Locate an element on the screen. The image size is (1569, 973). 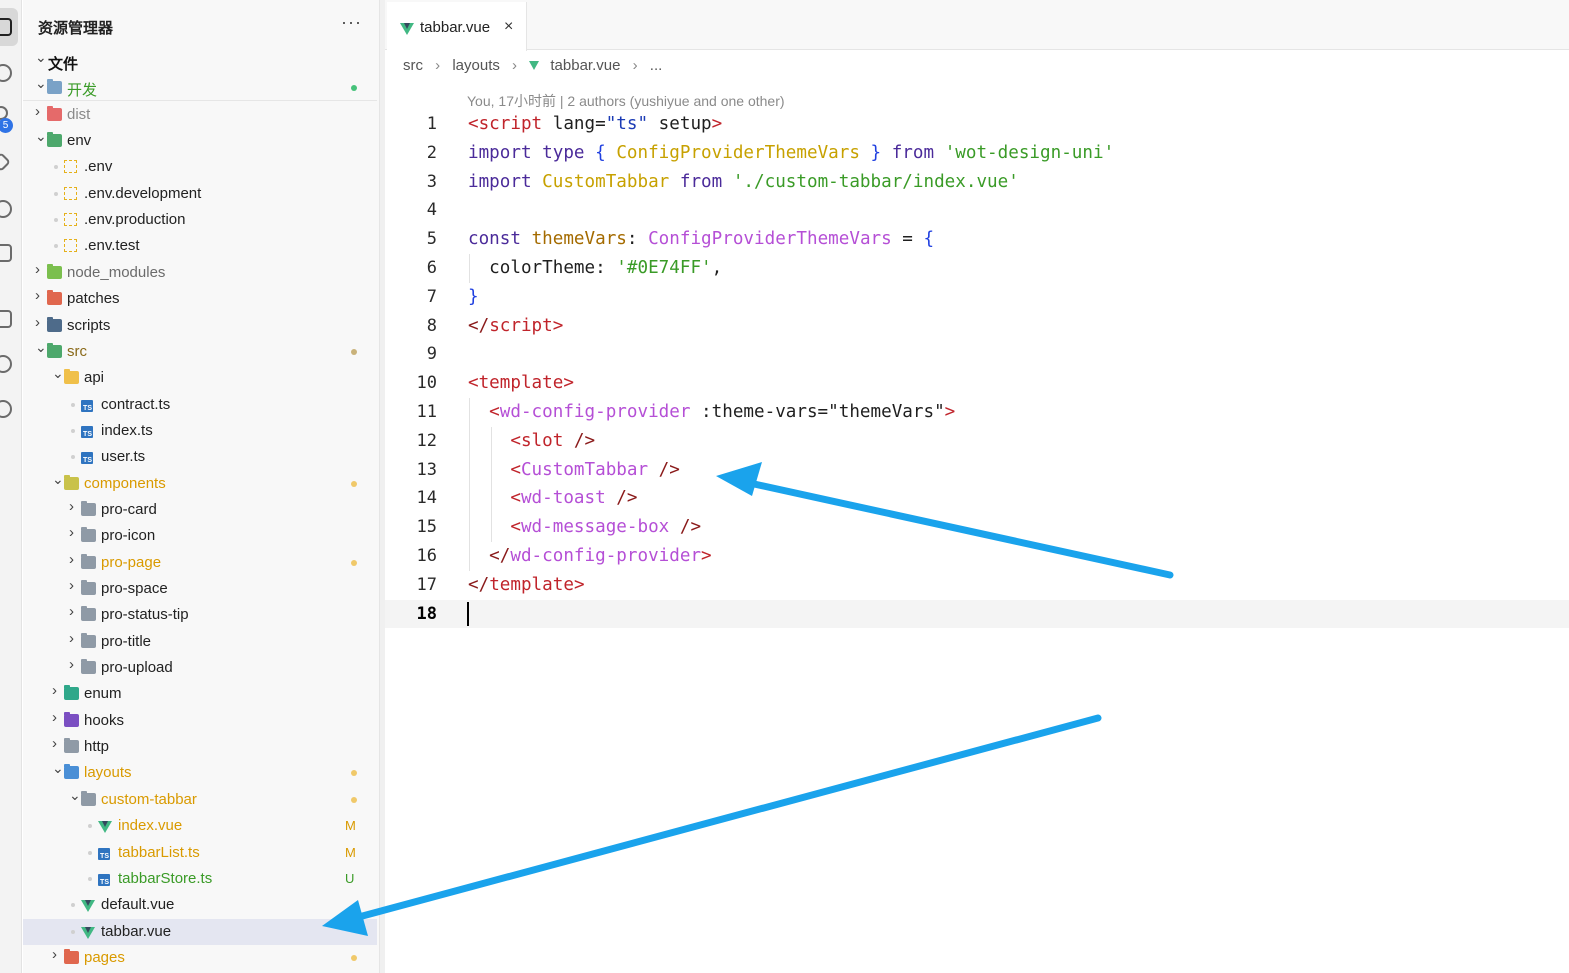
breadcrumb-item-layouts: layouts is located at coordinates (476, 65).